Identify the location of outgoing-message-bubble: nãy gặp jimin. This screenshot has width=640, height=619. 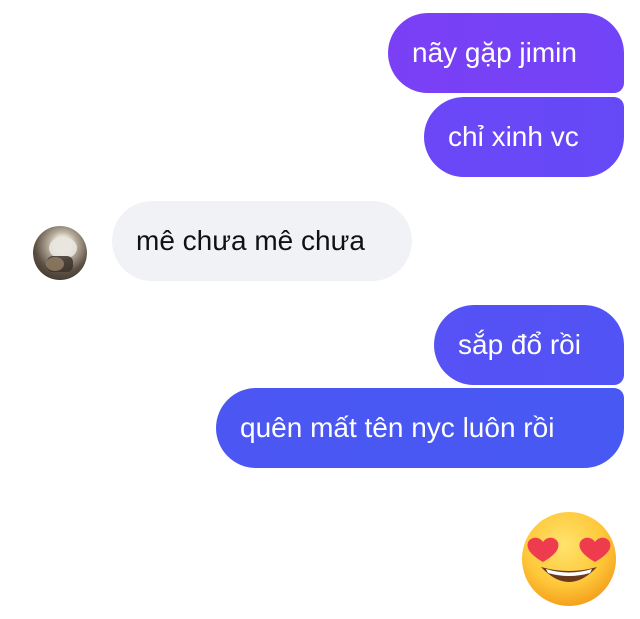
(506, 53).